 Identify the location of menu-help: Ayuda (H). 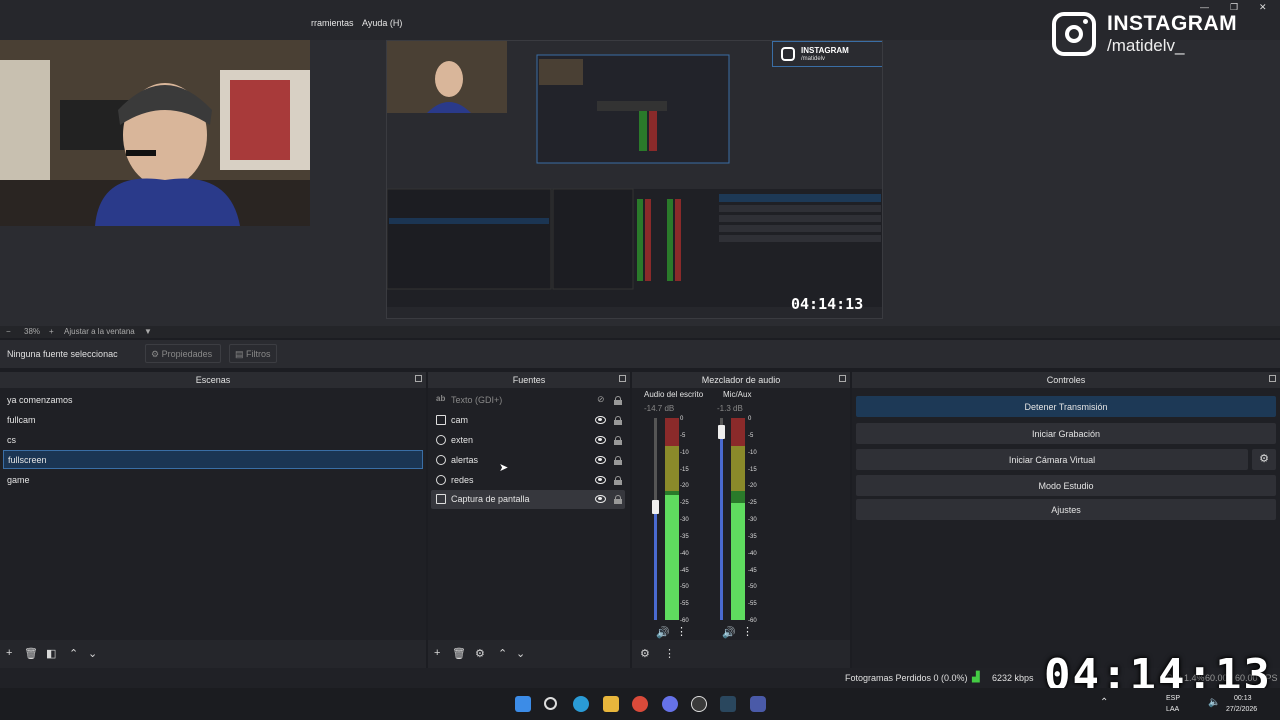
(382, 23).